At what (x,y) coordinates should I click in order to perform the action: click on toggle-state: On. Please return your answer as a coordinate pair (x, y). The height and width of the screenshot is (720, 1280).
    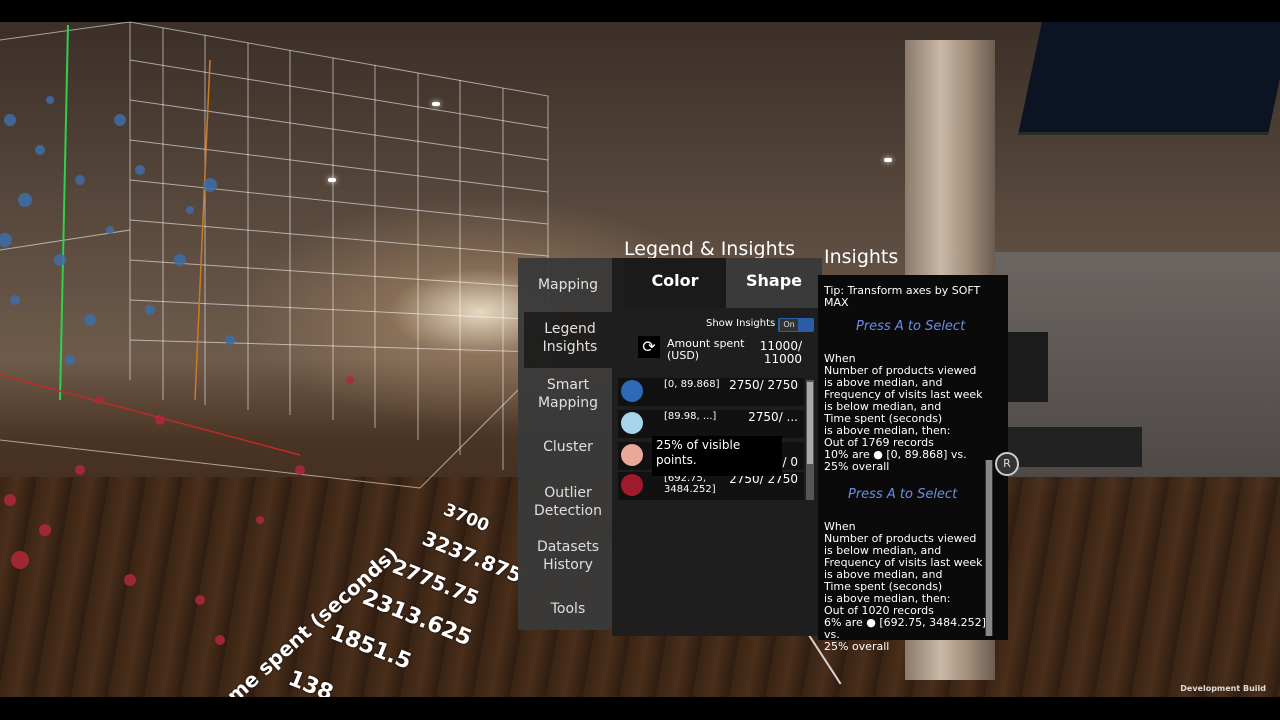
    Looking at the image, I should click on (789, 325).